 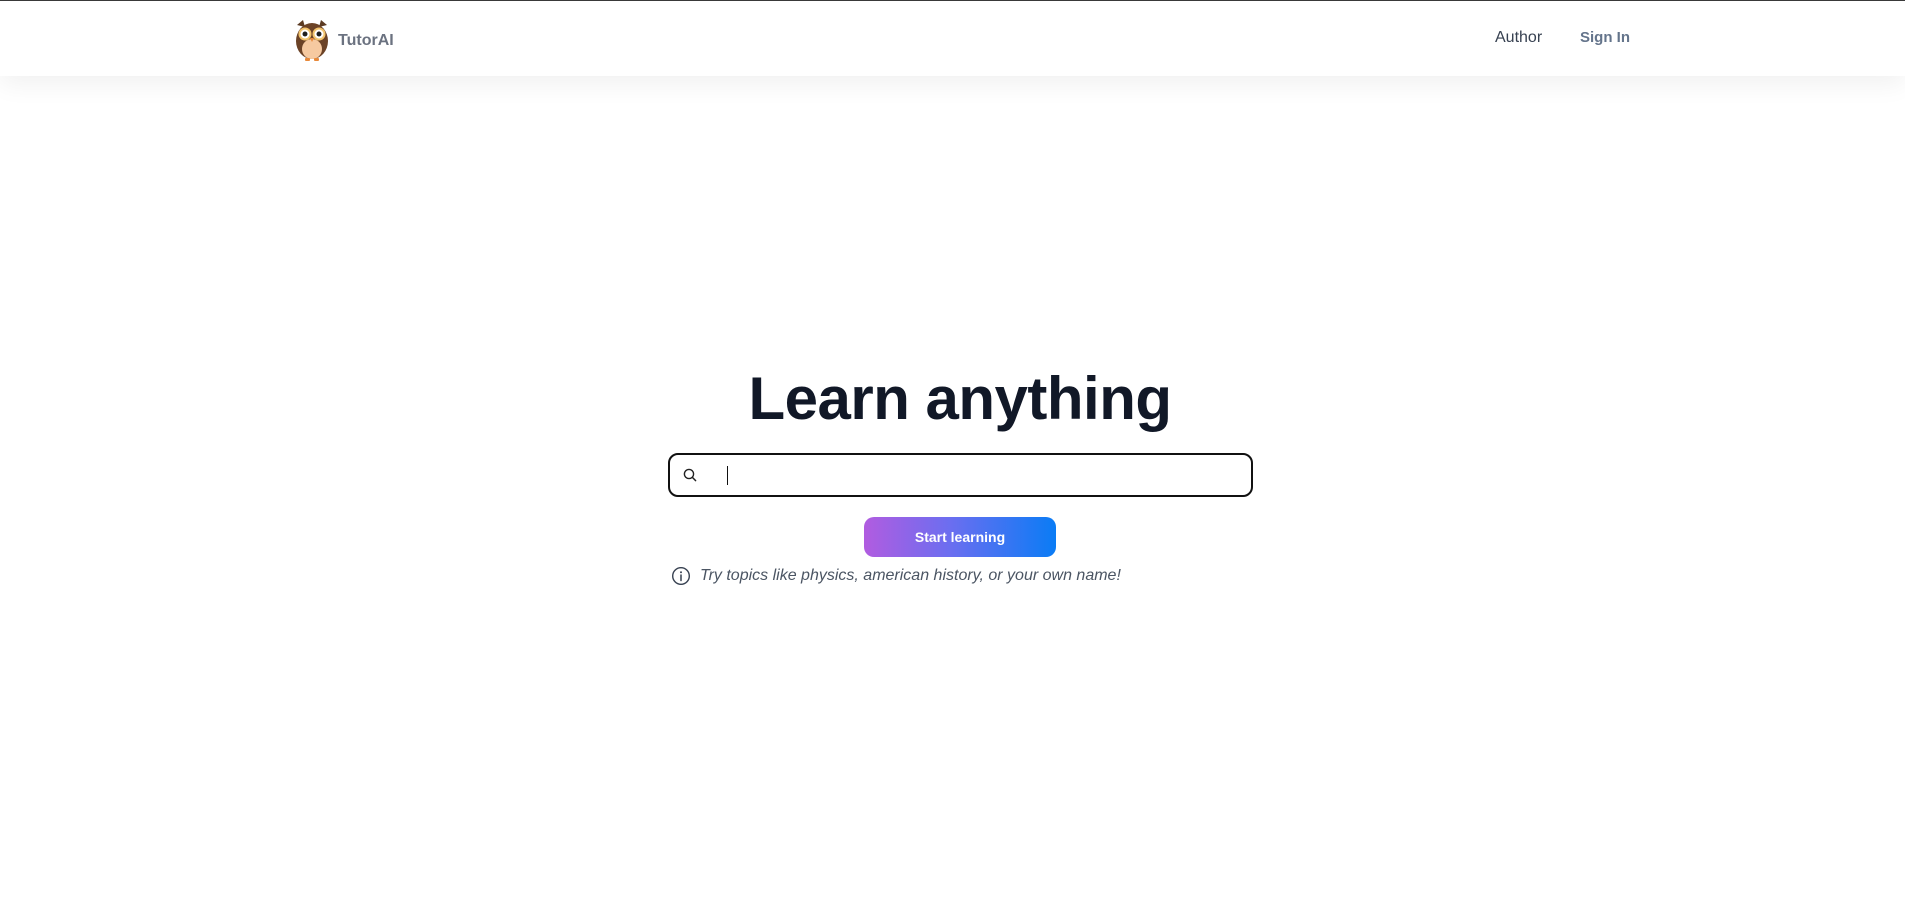 What do you see at coordinates (960, 537) in the screenshot?
I see `start-learning-button: Start learning` at bounding box center [960, 537].